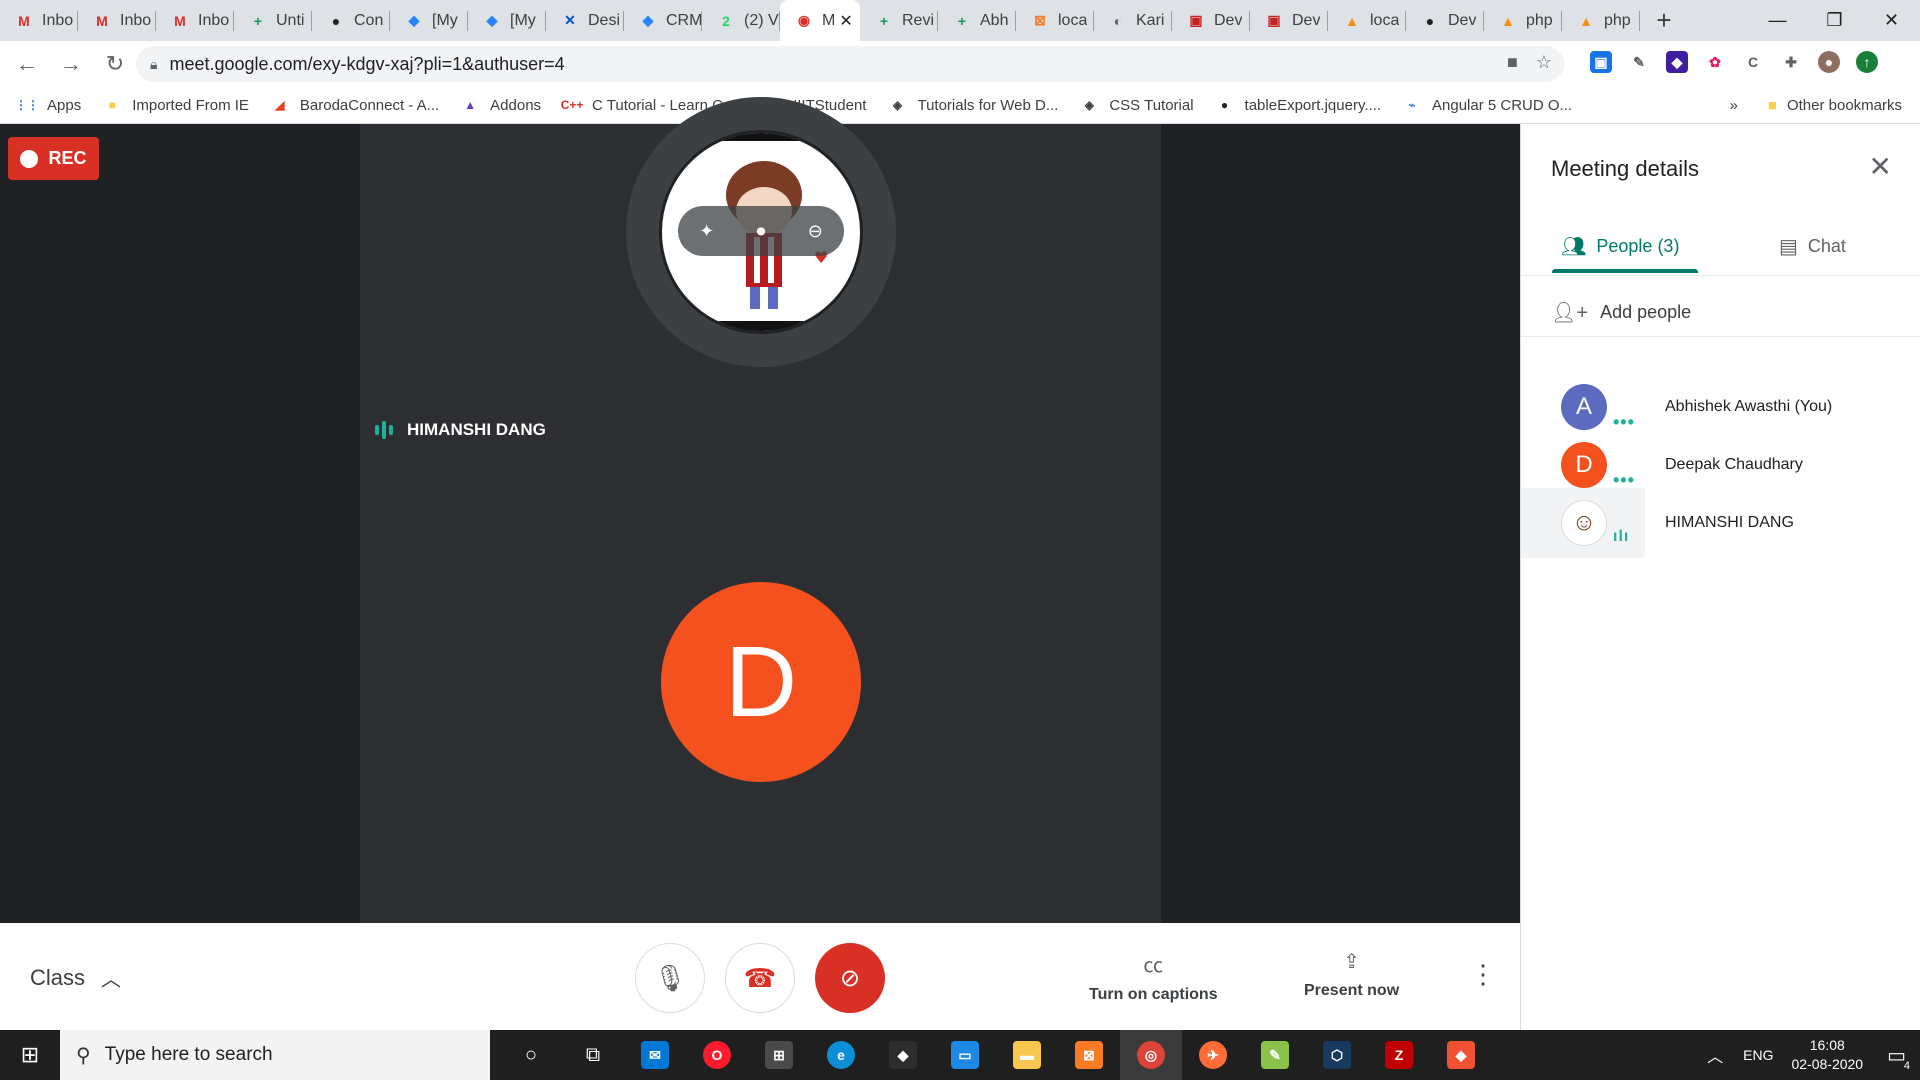  Describe the element at coordinates (1715, 62) in the screenshot. I see `color-wheel-extension-icon: ✿` at that location.